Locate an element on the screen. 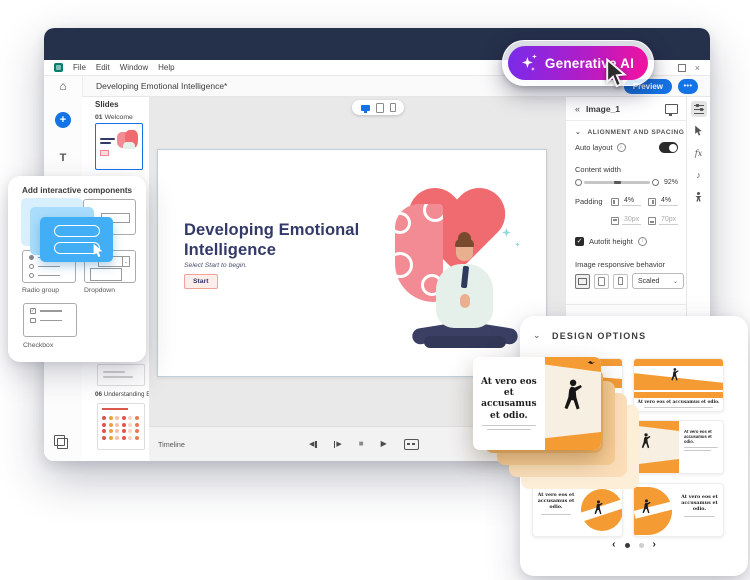  window-controls: × is located at coordinates (688, 68).